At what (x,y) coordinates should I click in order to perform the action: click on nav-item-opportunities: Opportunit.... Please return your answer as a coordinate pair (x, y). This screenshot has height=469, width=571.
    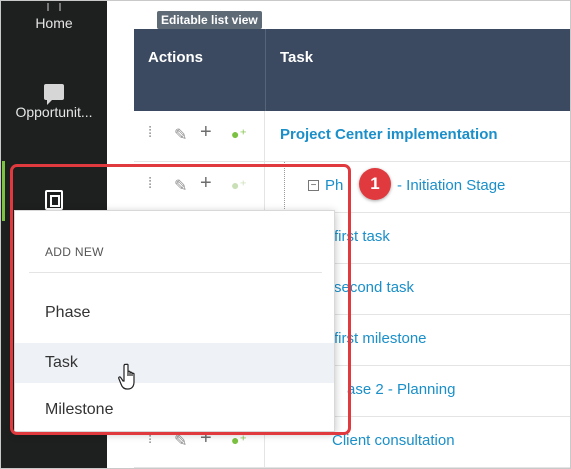
    Looking at the image, I should click on (54, 102).